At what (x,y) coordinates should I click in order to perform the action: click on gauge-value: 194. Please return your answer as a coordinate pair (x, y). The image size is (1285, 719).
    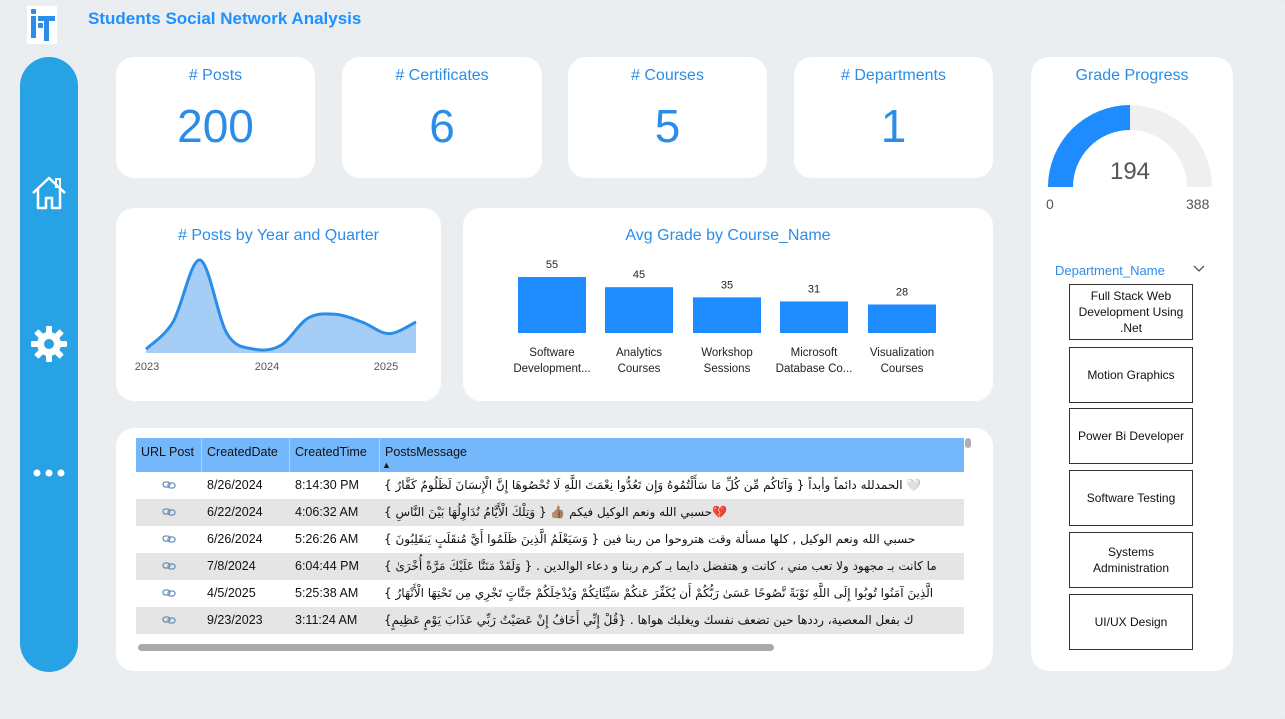
    Looking at the image, I should click on (1130, 171).